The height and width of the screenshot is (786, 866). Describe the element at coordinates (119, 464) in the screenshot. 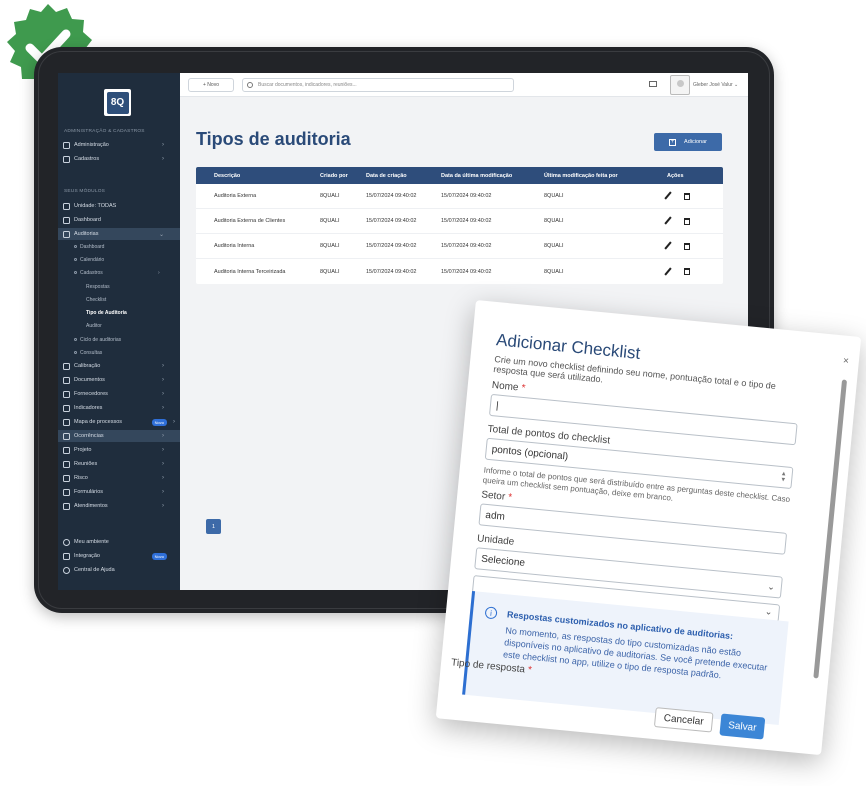

I see `sidebar-item-reunioes: Reuniões ›` at that location.